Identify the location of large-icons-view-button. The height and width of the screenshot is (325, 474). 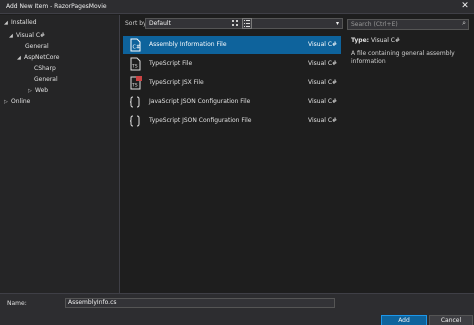
(235, 23).